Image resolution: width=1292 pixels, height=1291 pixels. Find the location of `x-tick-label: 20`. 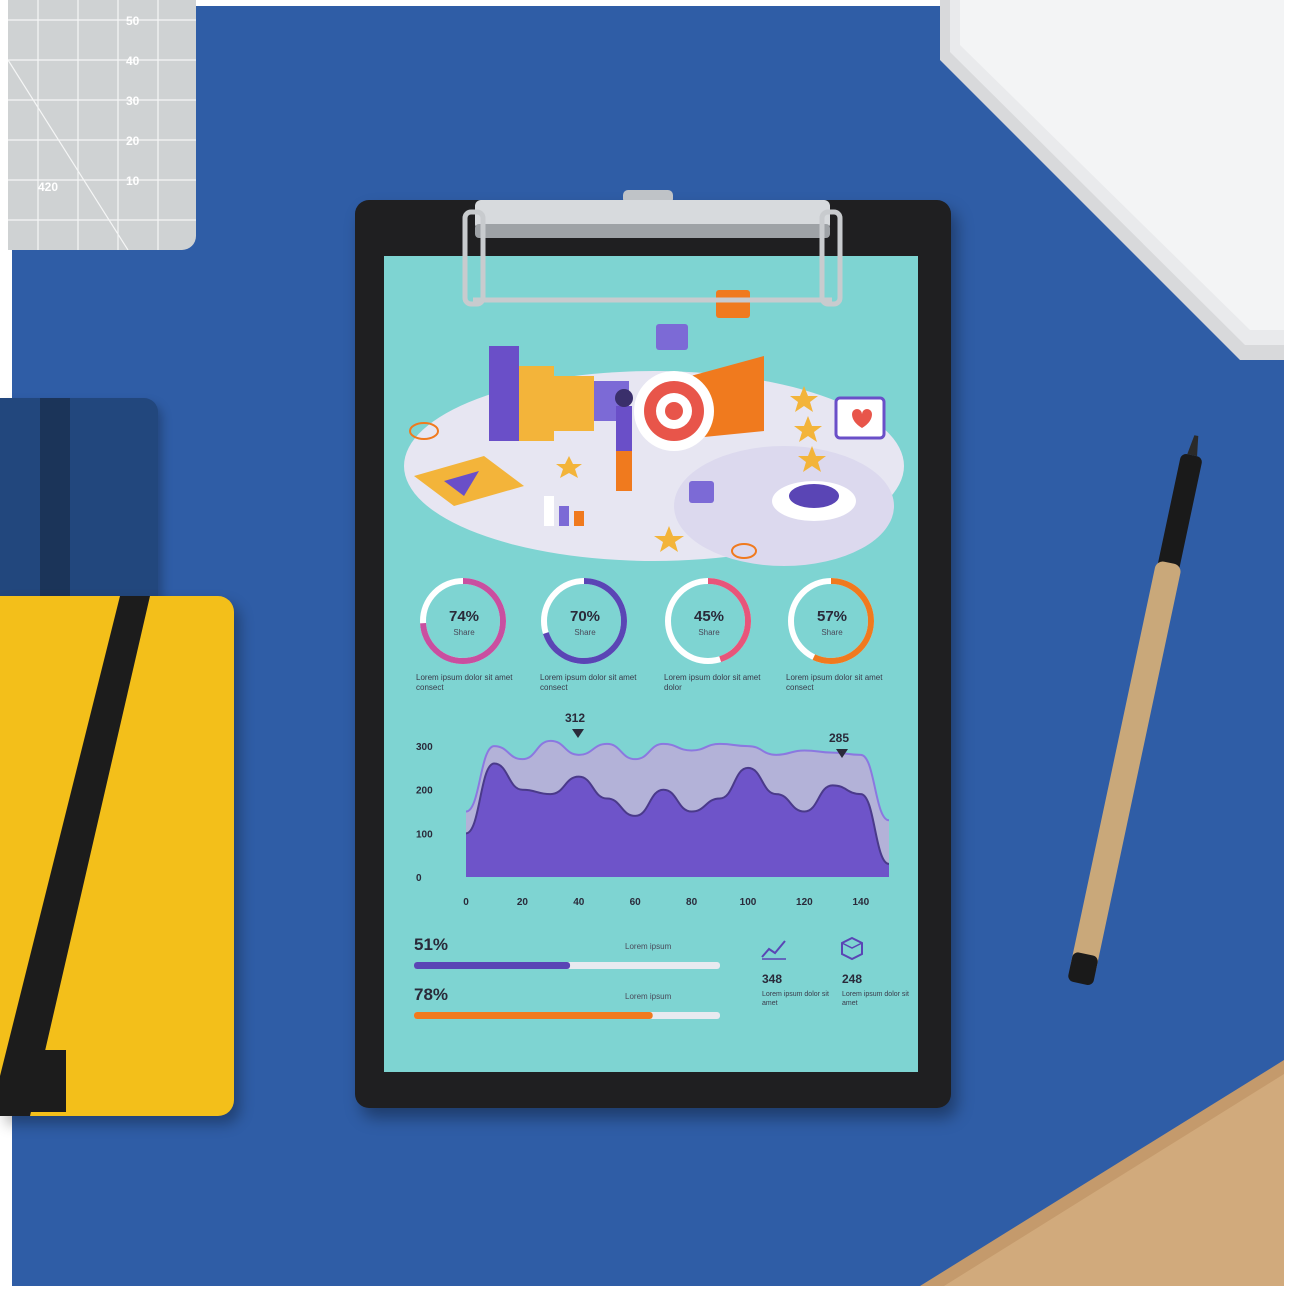

x-tick-label: 20 is located at coordinates (523, 902).